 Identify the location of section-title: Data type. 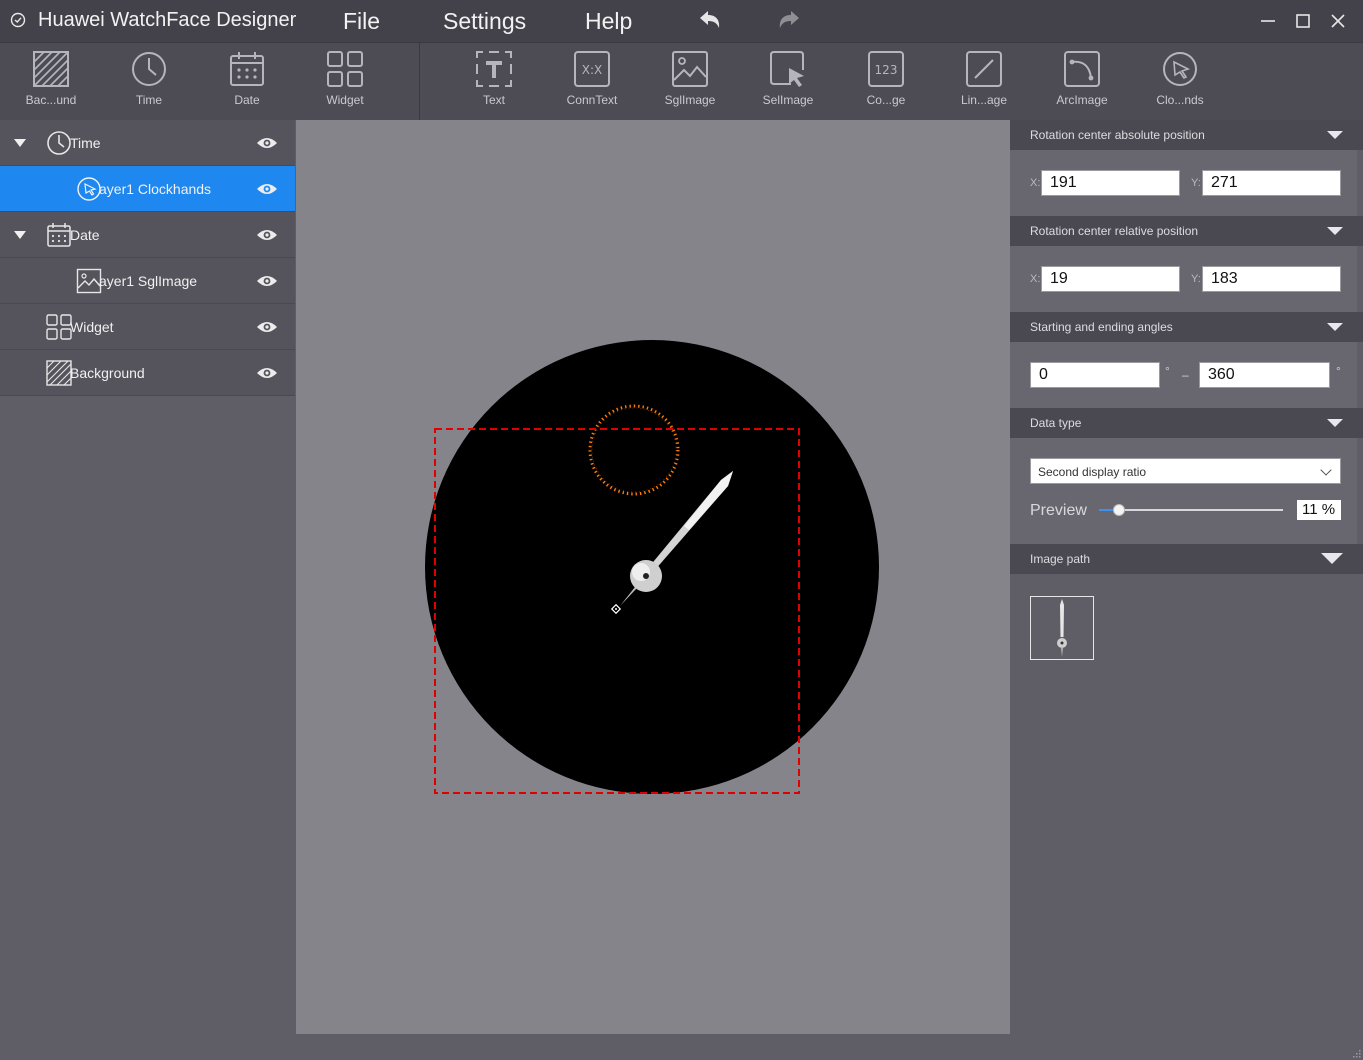
(1056, 423).